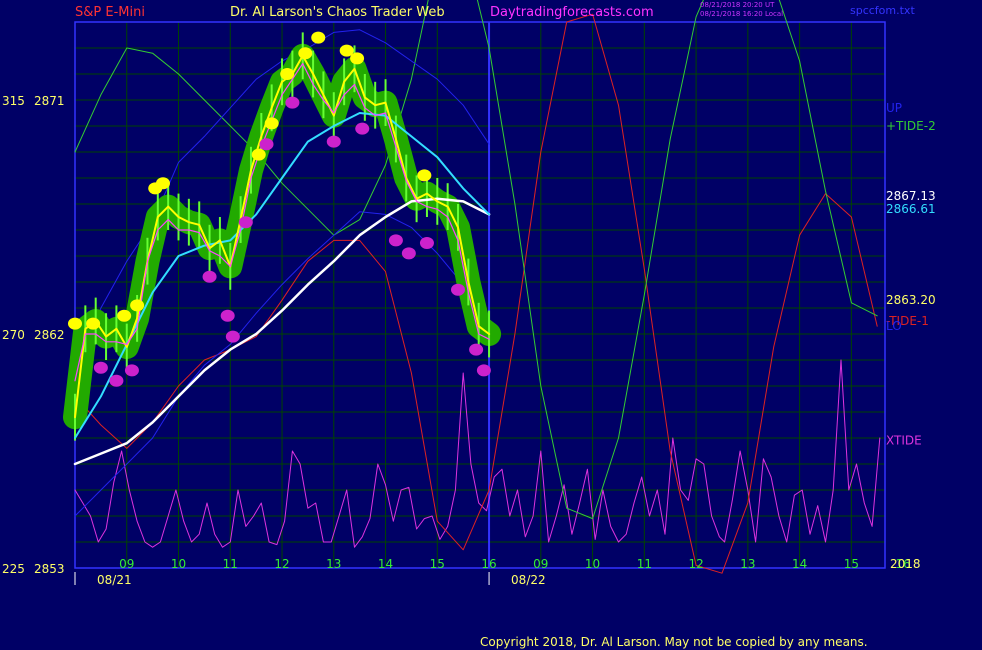 The height and width of the screenshot is (650, 982). What do you see at coordinates (911, 300) in the screenshot?
I see `series-end-label: 2863.20` at bounding box center [911, 300].